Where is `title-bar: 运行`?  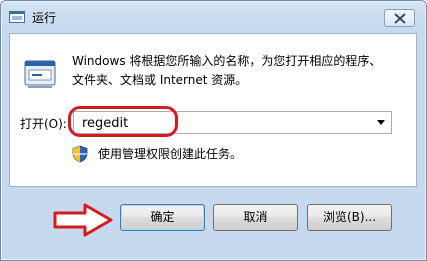
title-bar: 运行 is located at coordinates (213, 17).